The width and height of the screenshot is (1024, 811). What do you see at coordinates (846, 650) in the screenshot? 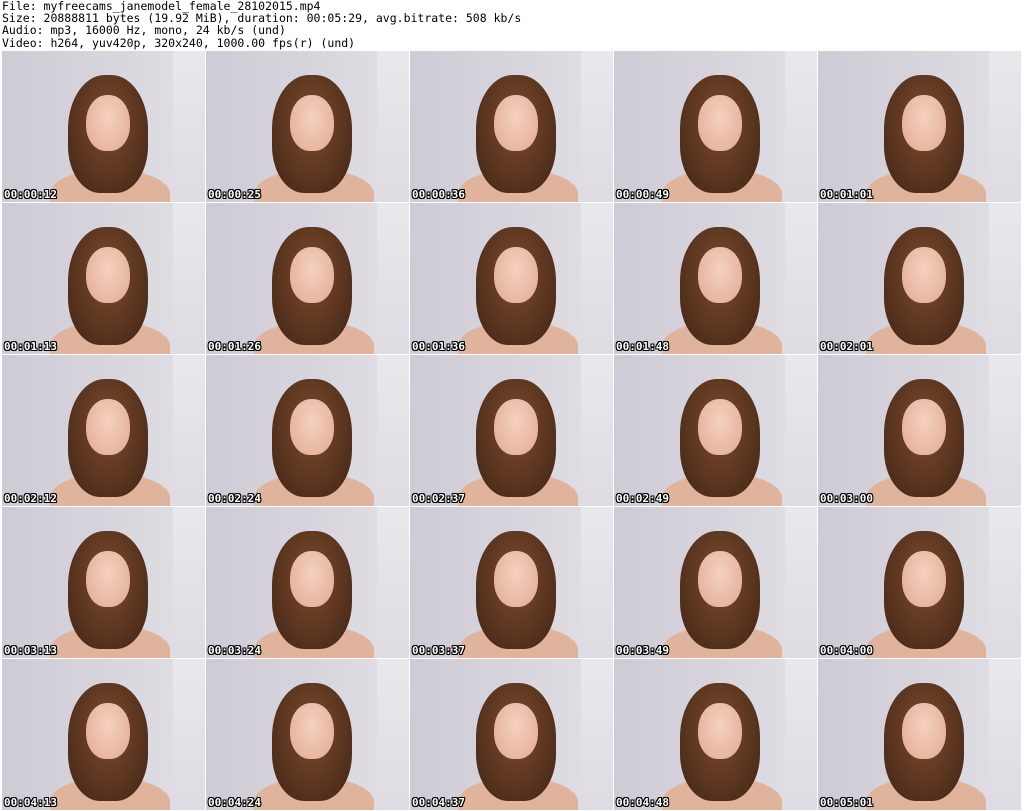
I see `thumbnail-timestamp: 00:04:00` at bounding box center [846, 650].